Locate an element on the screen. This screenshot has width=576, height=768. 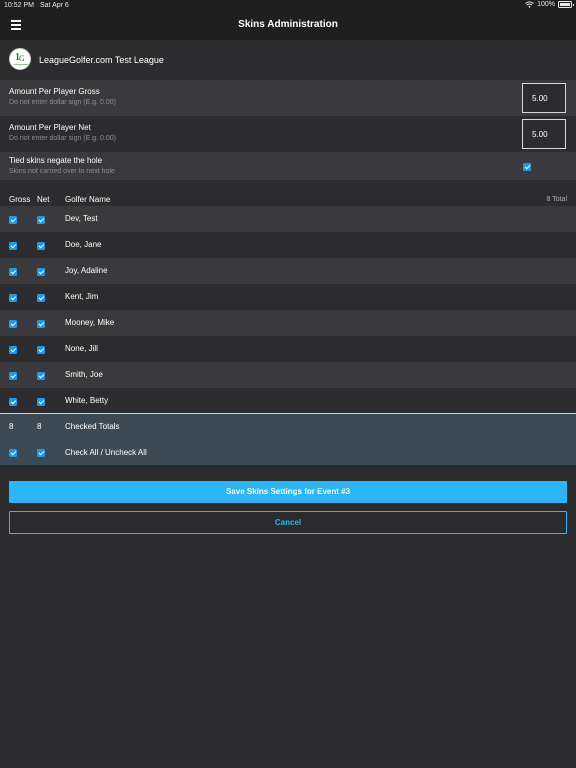
gross-amount-hint: Do not enter dollar sign (E.g. 0.00) is located at coordinates (63, 102).